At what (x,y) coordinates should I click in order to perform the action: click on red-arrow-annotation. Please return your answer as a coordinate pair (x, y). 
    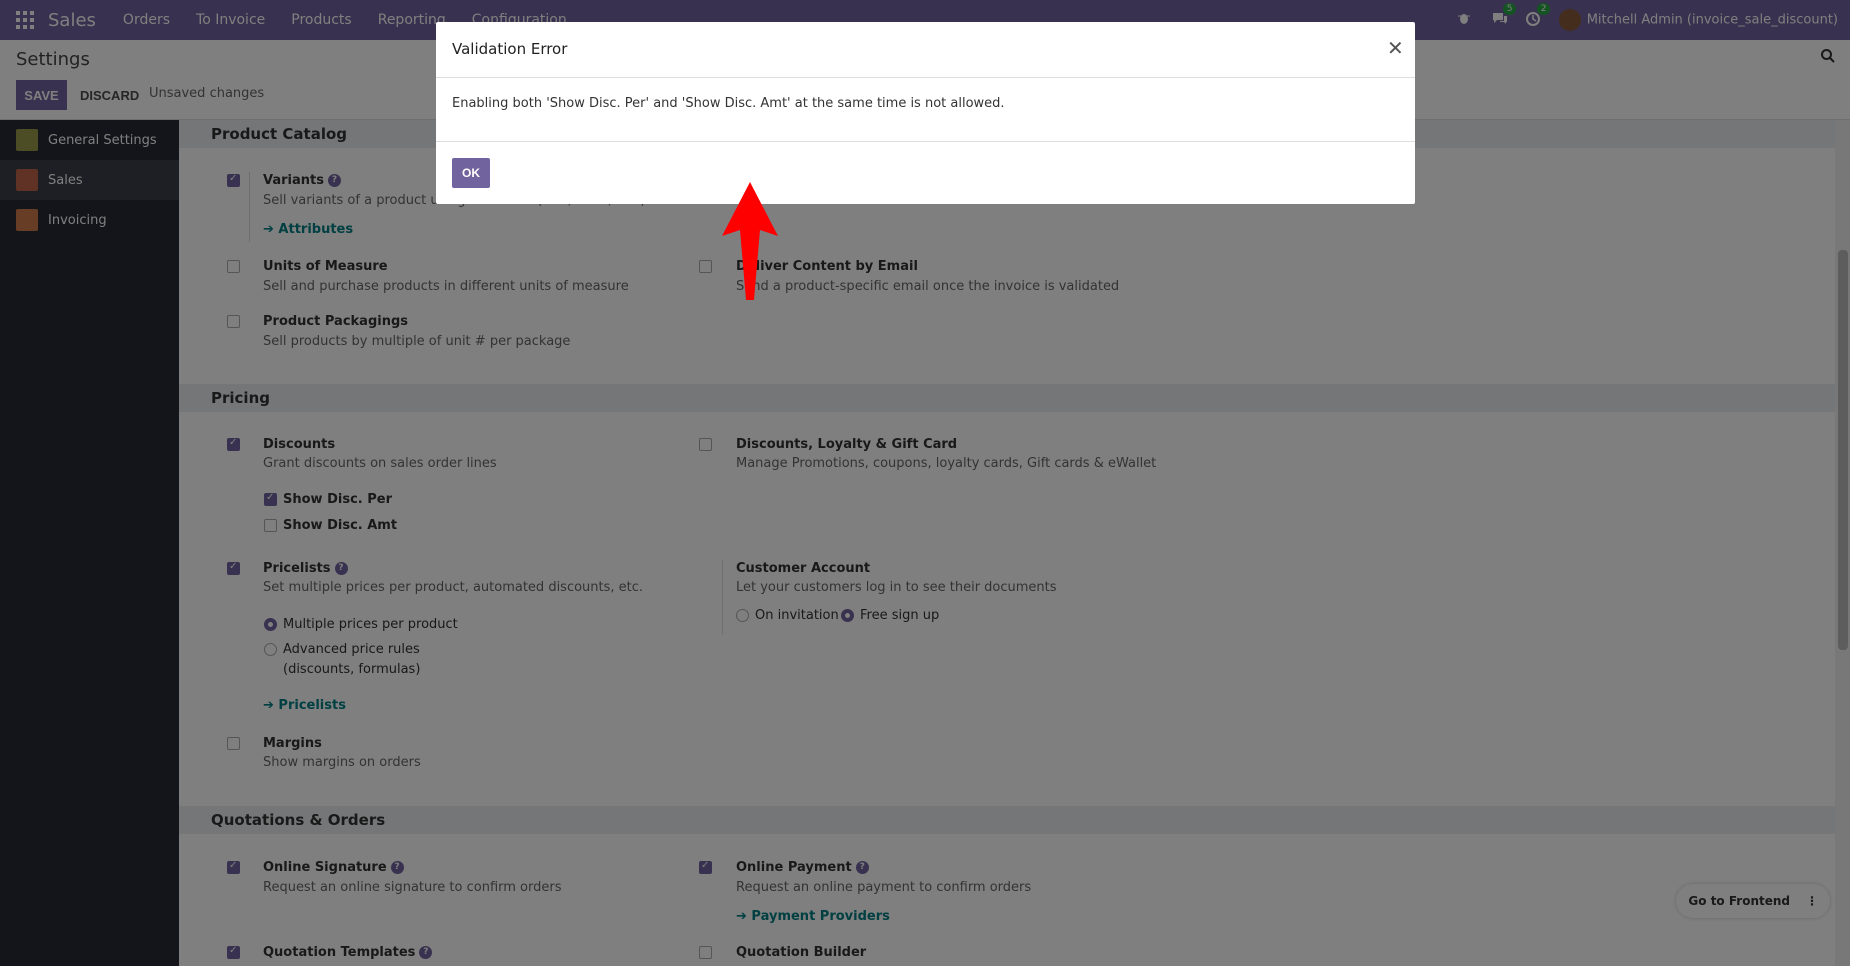
    Looking at the image, I should click on (750, 241).